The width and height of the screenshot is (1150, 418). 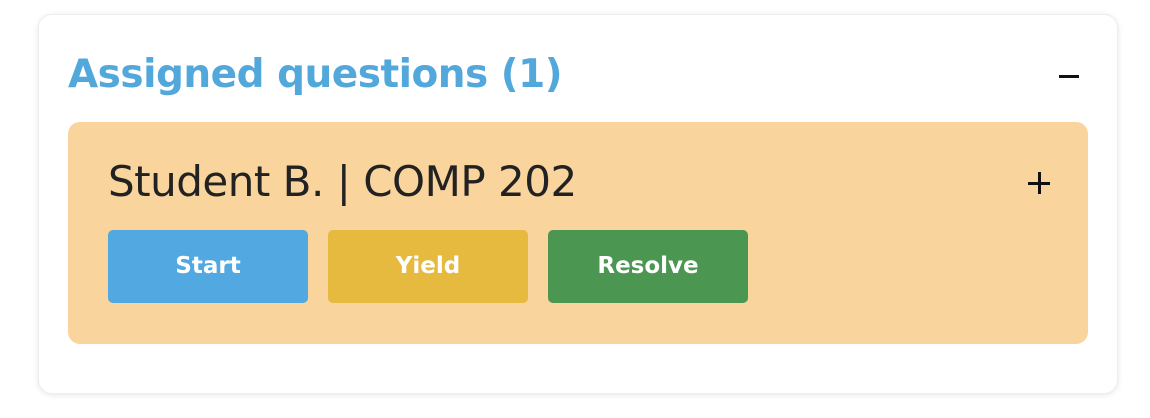 I want to click on panel-title: Assigned questions (1), so click(x=315, y=74).